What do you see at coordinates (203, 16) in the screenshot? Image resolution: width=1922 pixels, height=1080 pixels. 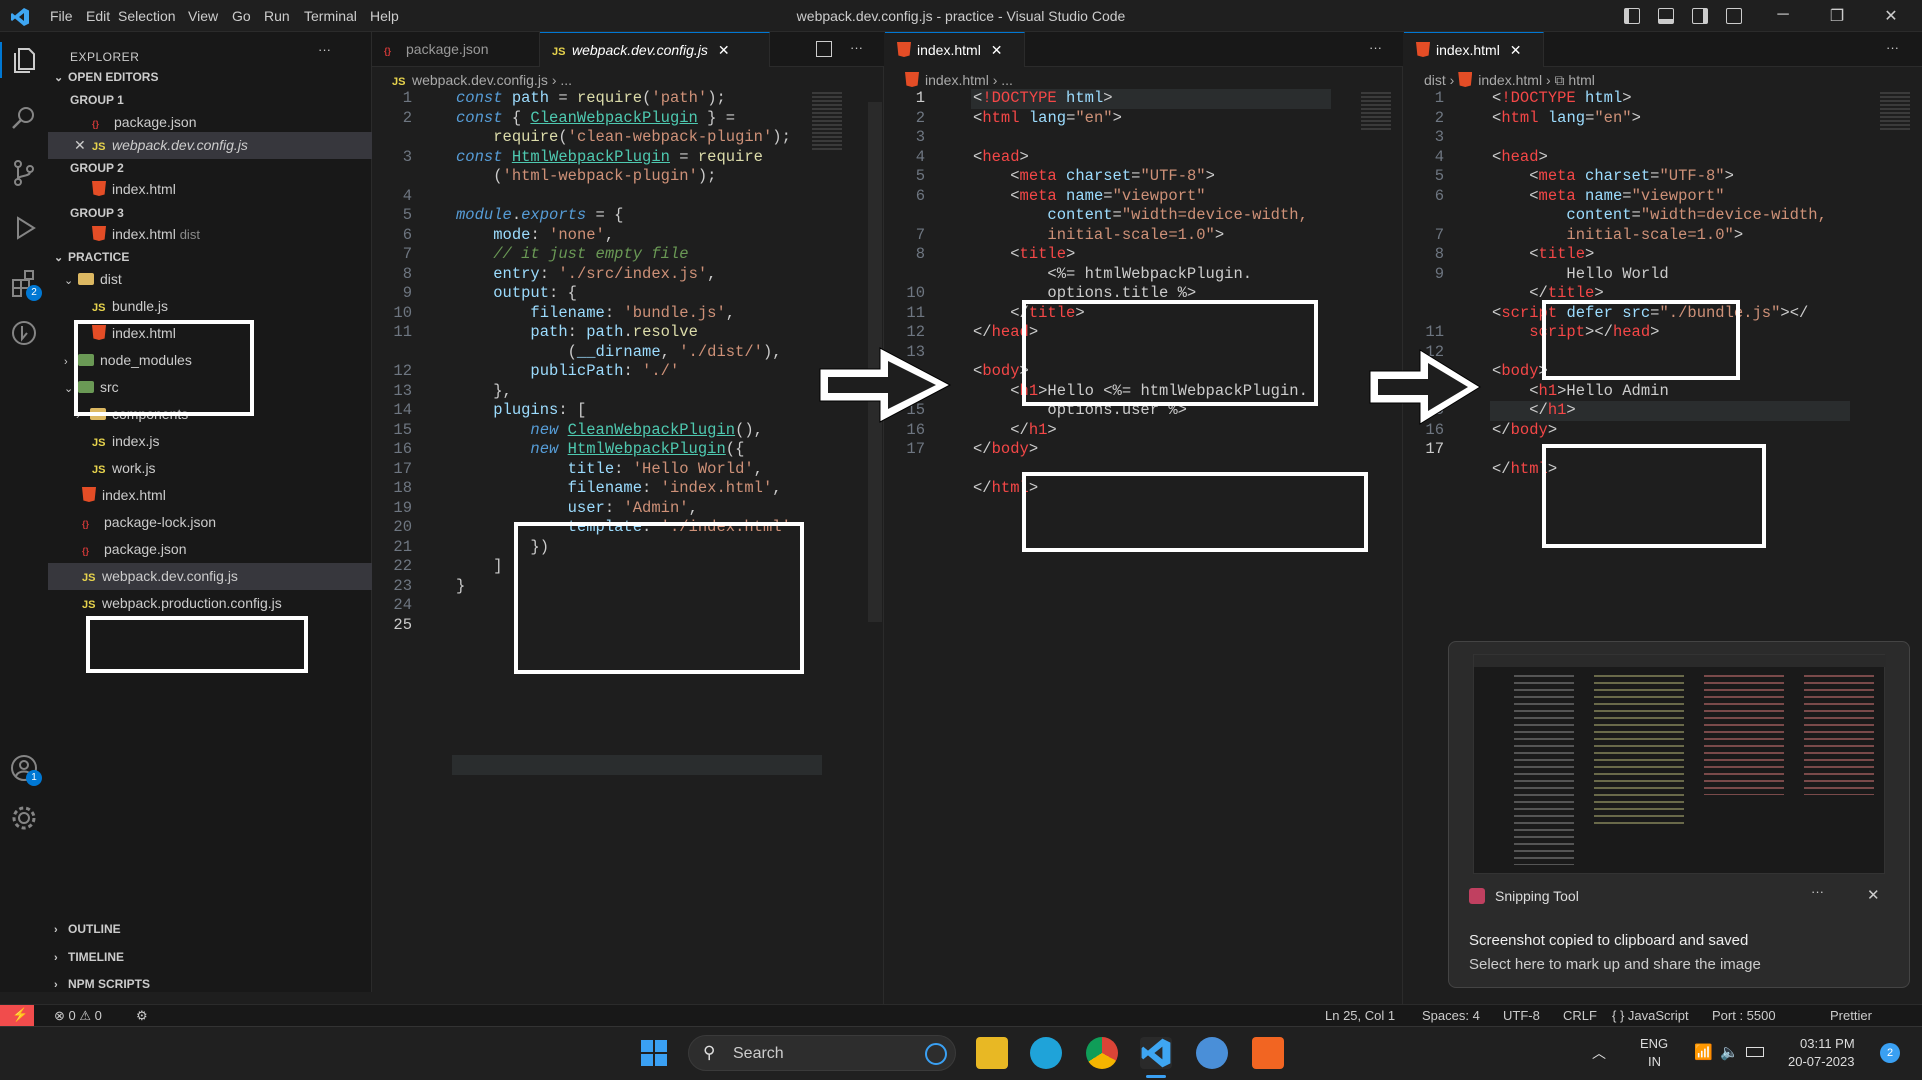 I see `menu-view: View` at bounding box center [203, 16].